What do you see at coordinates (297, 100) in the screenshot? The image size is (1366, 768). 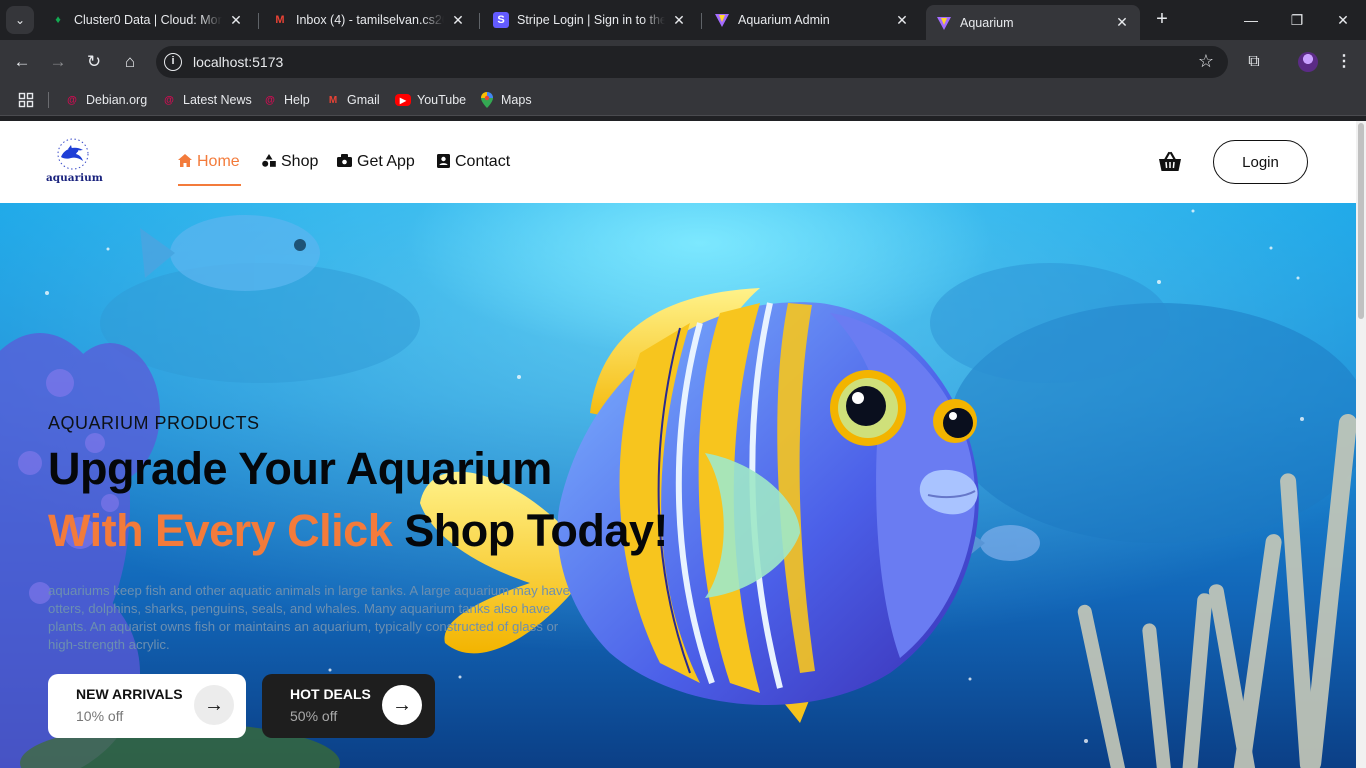 I see `bookmark-label: Help` at bounding box center [297, 100].